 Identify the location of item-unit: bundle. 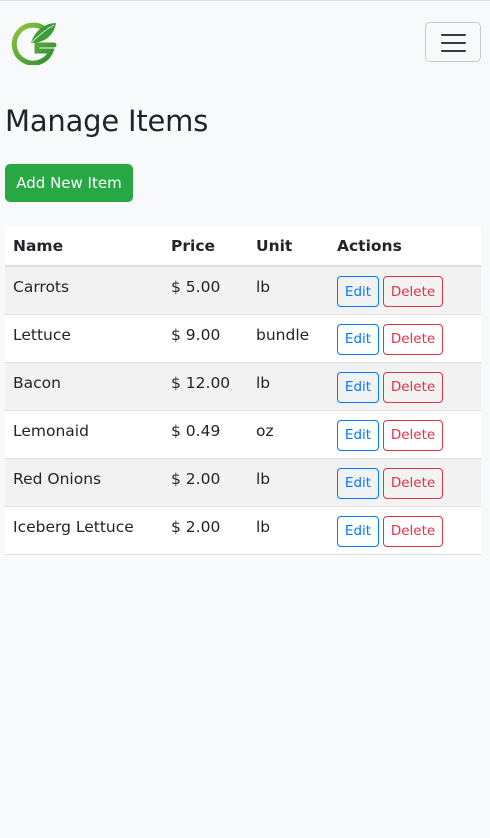
(288, 338).